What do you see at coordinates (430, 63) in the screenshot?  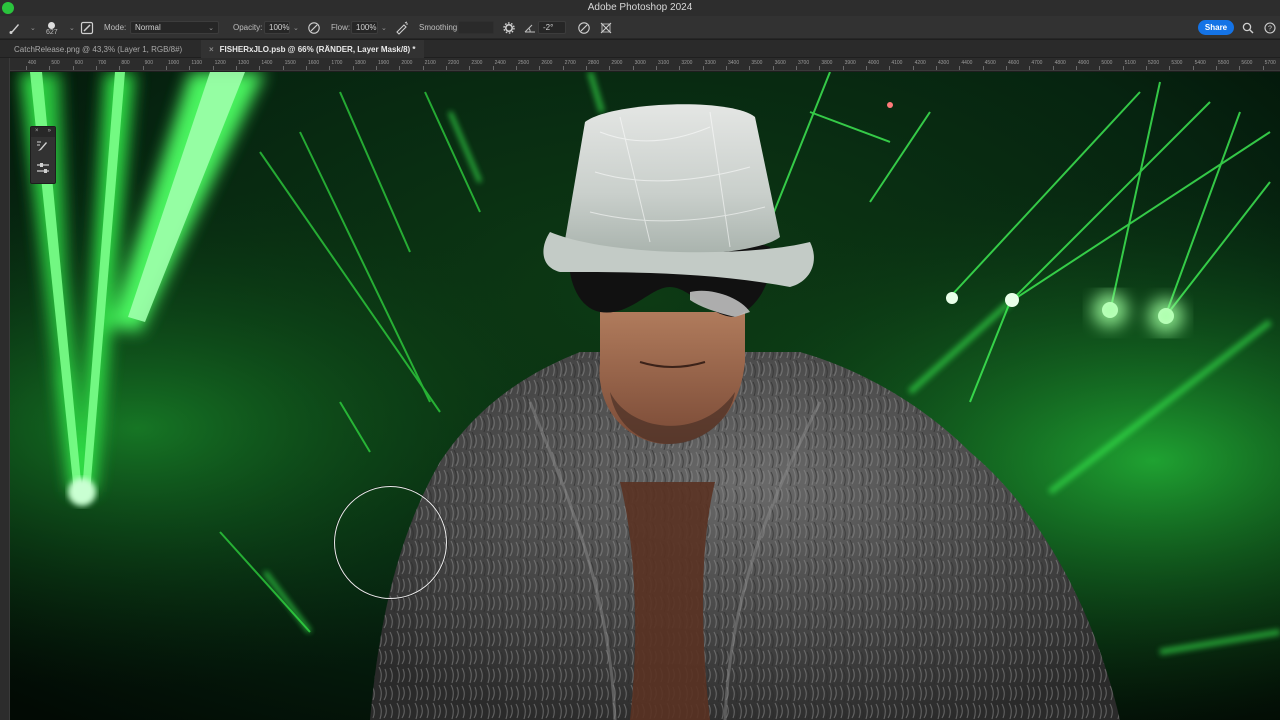 I see `ruler-label: 2100` at bounding box center [430, 63].